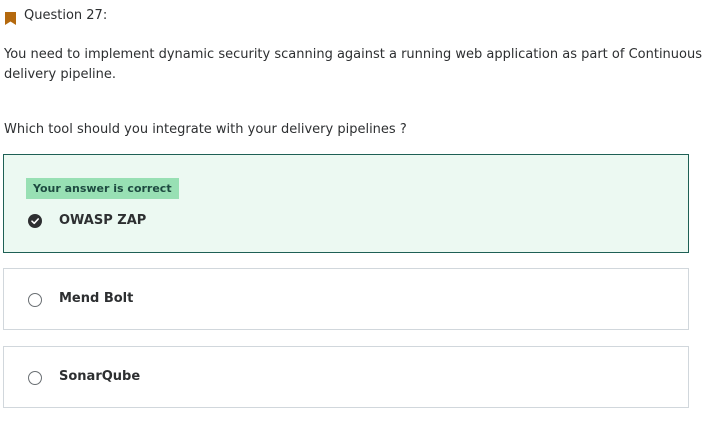 The image size is (718, 421). Describe the element at coordinates (66, 15) in the screenshot. I see `question-title: Question 27:` at that location.